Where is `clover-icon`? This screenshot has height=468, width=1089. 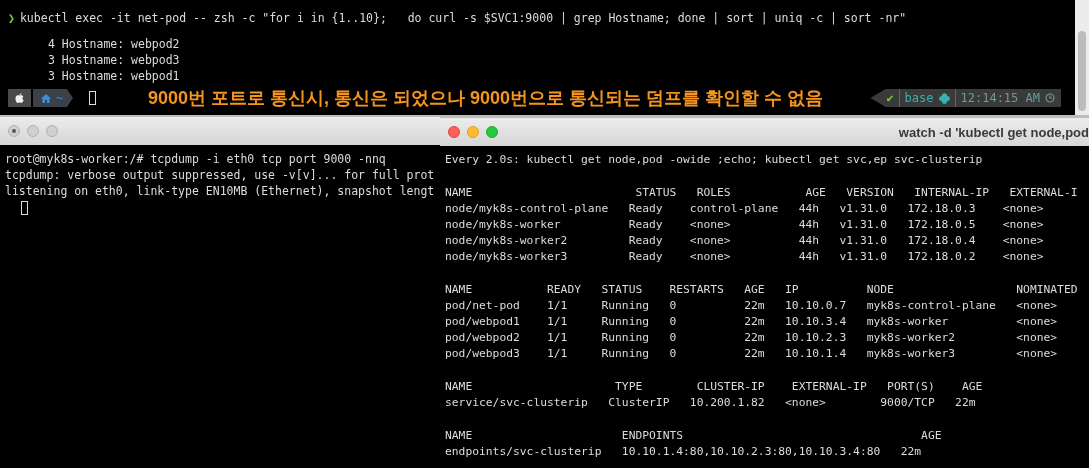 clover-icon is located at coordinates (944, 98).